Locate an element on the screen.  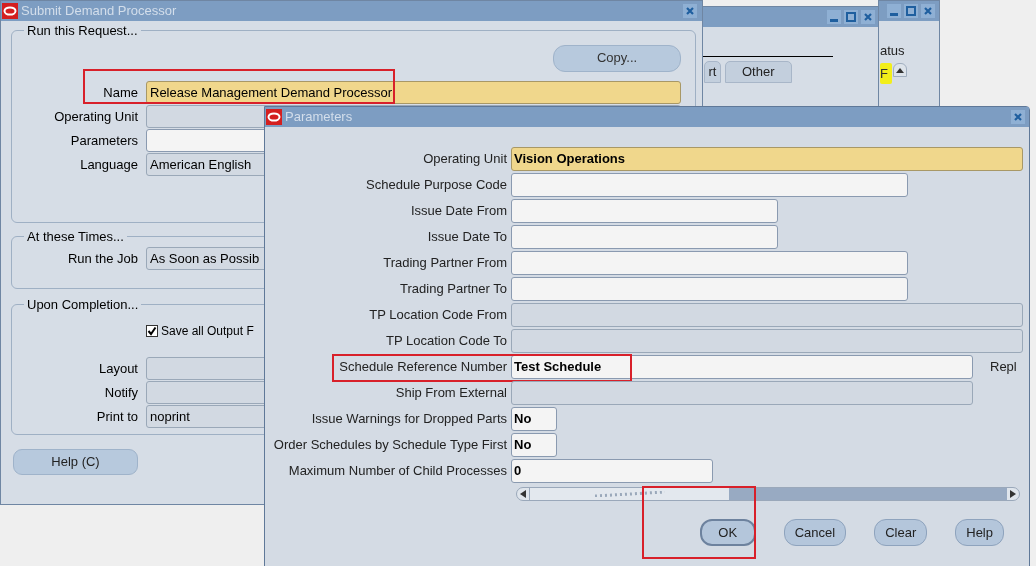
field-label: Name is located at coordinates (120, 92).